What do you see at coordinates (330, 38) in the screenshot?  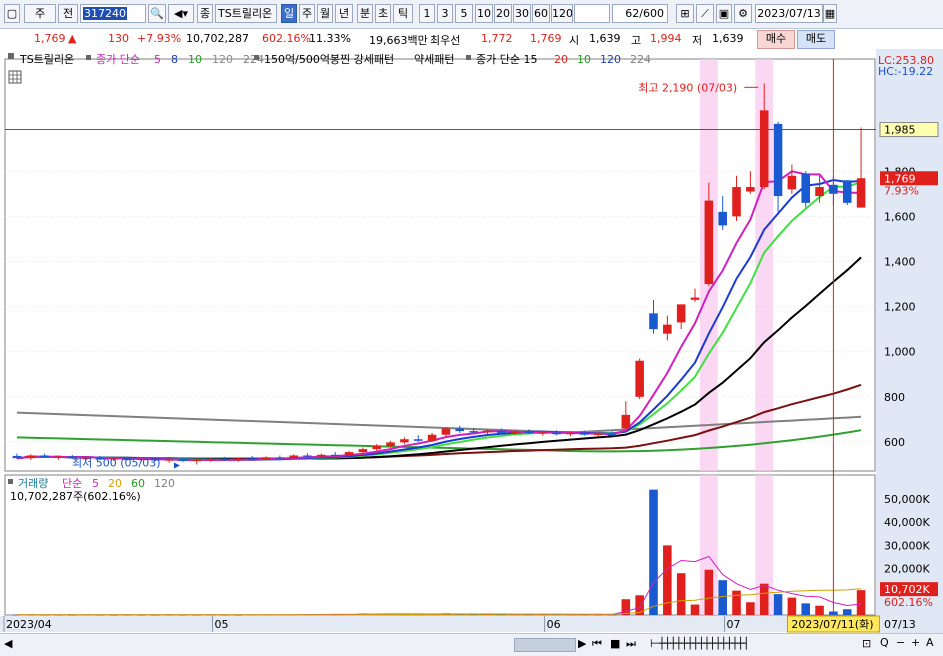 I see `turnover-rate: 11.33%` at bounding box center [330, 38].